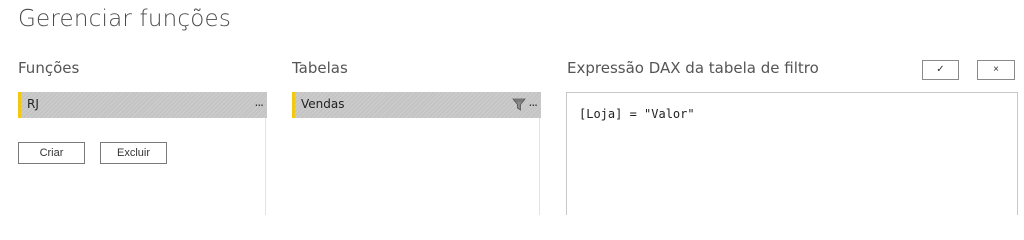 The image size is (1024, 240). I want to click on checkmark-icon: ✓, so click(940, 69).